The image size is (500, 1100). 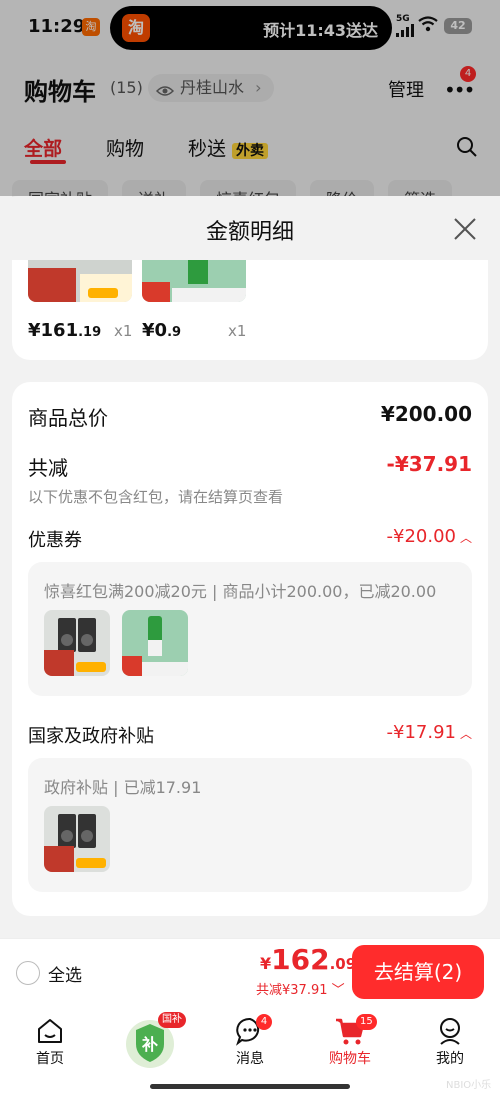 What do you see at coordinates (162, 330) in the screenshot?
I see `product-price: ¥0.9` at bounding box center [162, 330].